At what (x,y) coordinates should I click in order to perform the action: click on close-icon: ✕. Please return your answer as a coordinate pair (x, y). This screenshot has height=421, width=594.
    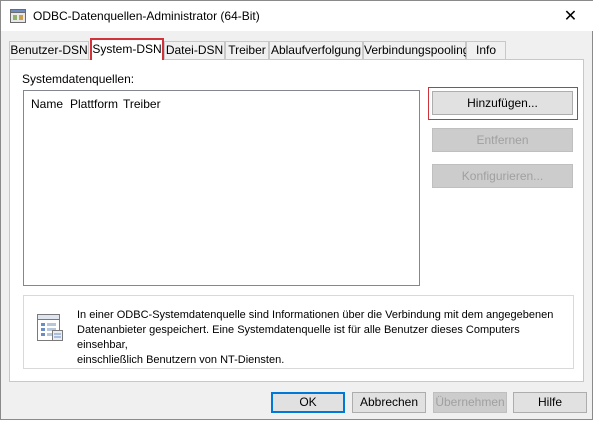
    Looking at the image, I should click on (570, 16).